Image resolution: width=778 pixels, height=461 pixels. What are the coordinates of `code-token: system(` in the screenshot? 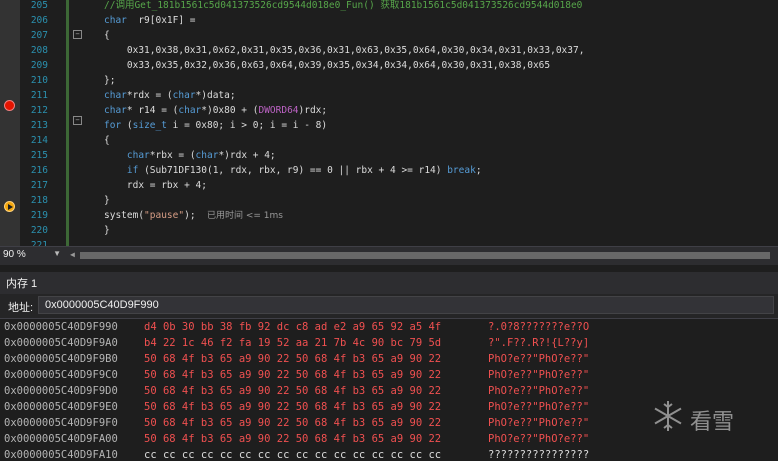 It's located at (124, 215).